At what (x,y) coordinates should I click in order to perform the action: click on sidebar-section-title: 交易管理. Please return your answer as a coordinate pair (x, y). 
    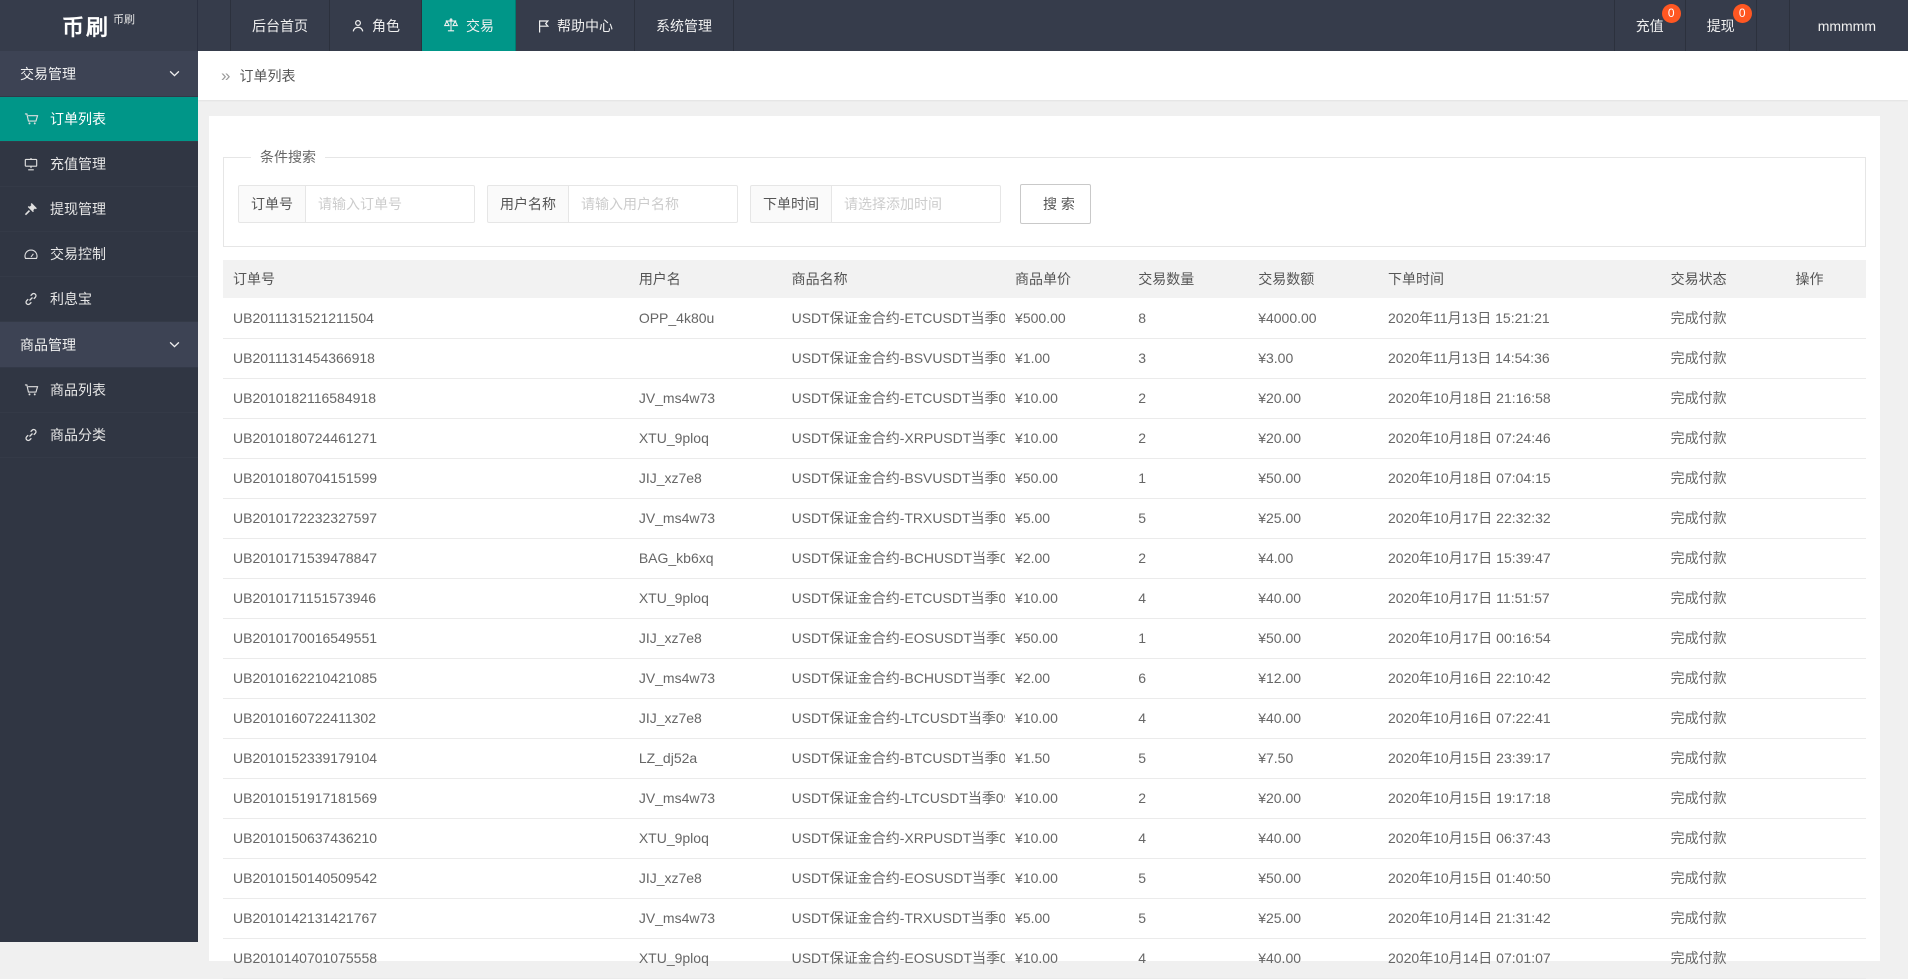
    Looking at the image, I should click on (99, 74).